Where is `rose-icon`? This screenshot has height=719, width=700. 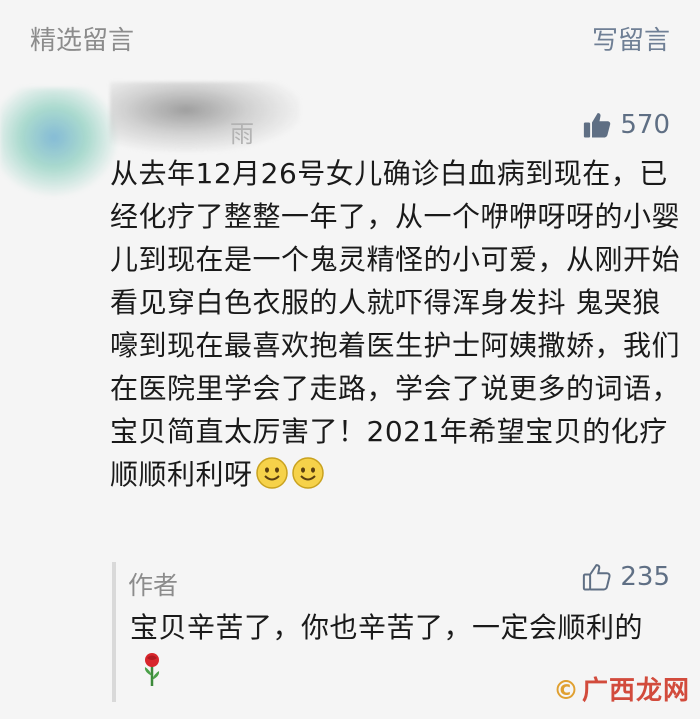 rose-icon is located at coordinates (152, 669).